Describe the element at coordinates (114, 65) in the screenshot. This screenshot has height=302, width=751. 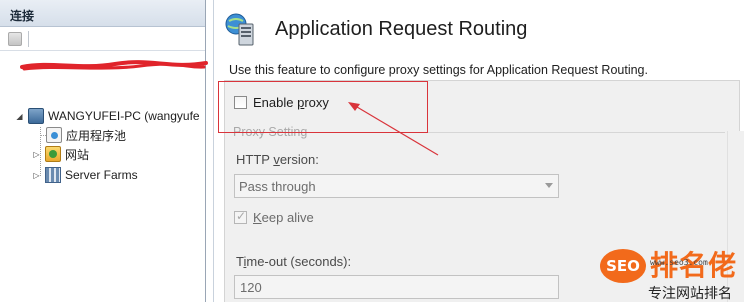
I see `redaction-scribble` at that location.